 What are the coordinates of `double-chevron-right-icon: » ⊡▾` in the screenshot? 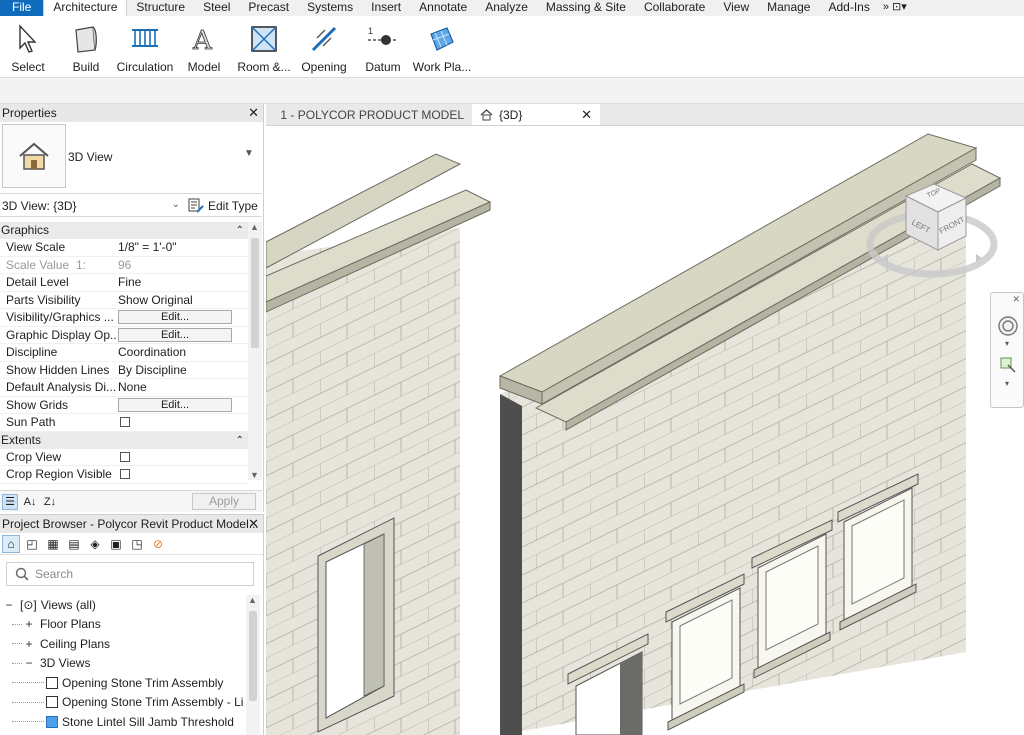 It's located at (895, 8).